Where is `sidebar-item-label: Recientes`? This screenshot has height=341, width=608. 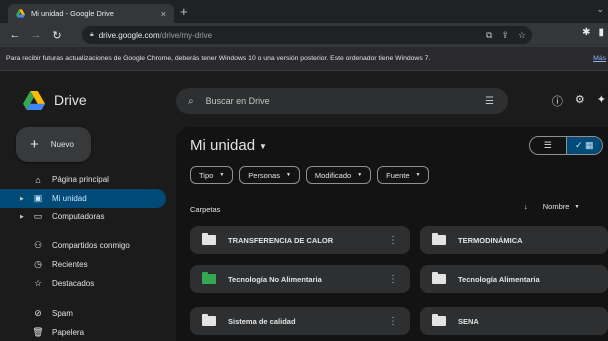 sidebar-item-label: Recientes is located at coordinates (70, 264).